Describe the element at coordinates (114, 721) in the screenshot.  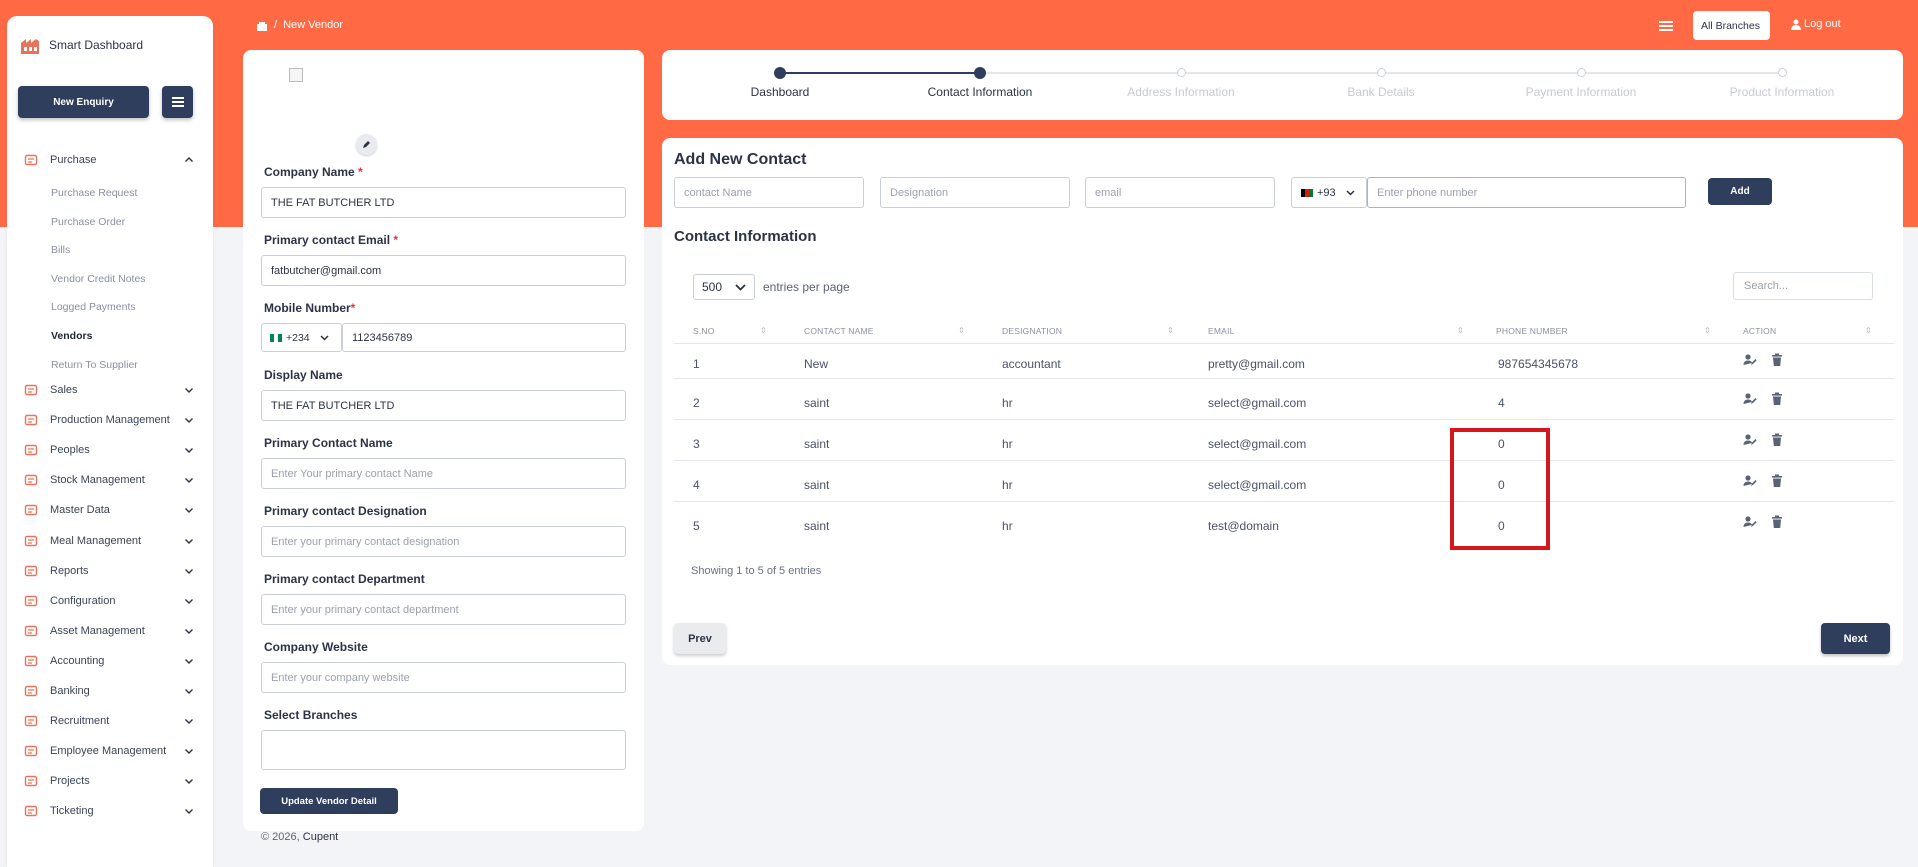
I see `sidebar-item-recruitment: Recruitment` at that location.